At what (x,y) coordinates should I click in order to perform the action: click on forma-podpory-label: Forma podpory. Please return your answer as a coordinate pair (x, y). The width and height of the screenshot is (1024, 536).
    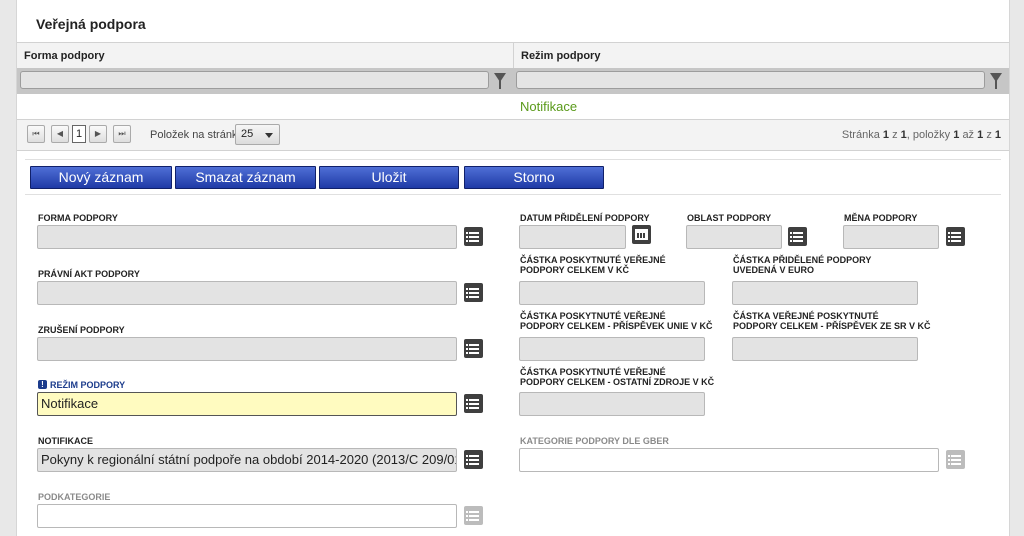
    Looking at the image, I should click on (78, 218).